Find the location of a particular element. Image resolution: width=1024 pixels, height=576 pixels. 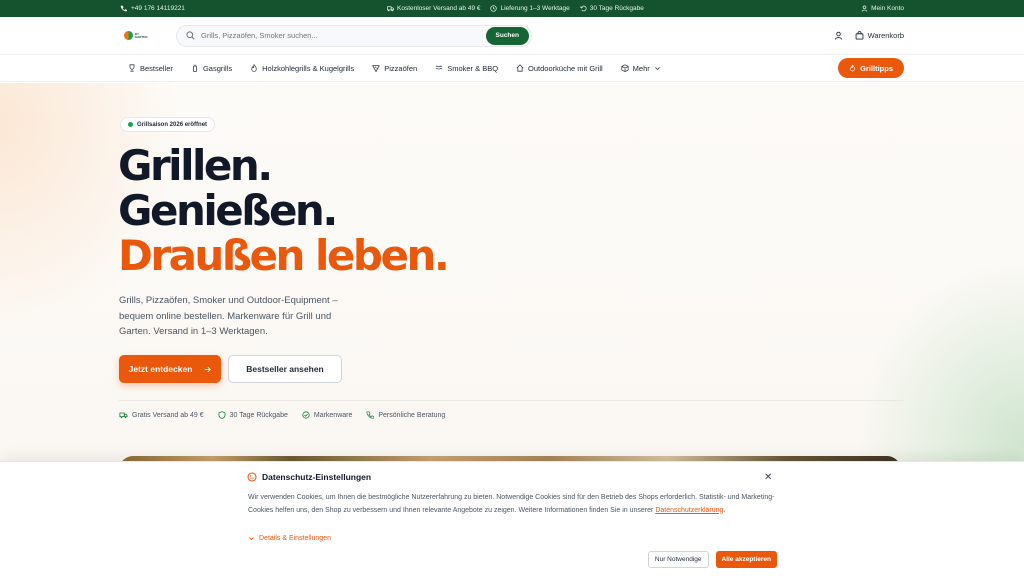

usp-returns: 30 Tage Rückgabe is located at coordinates (611, 8).